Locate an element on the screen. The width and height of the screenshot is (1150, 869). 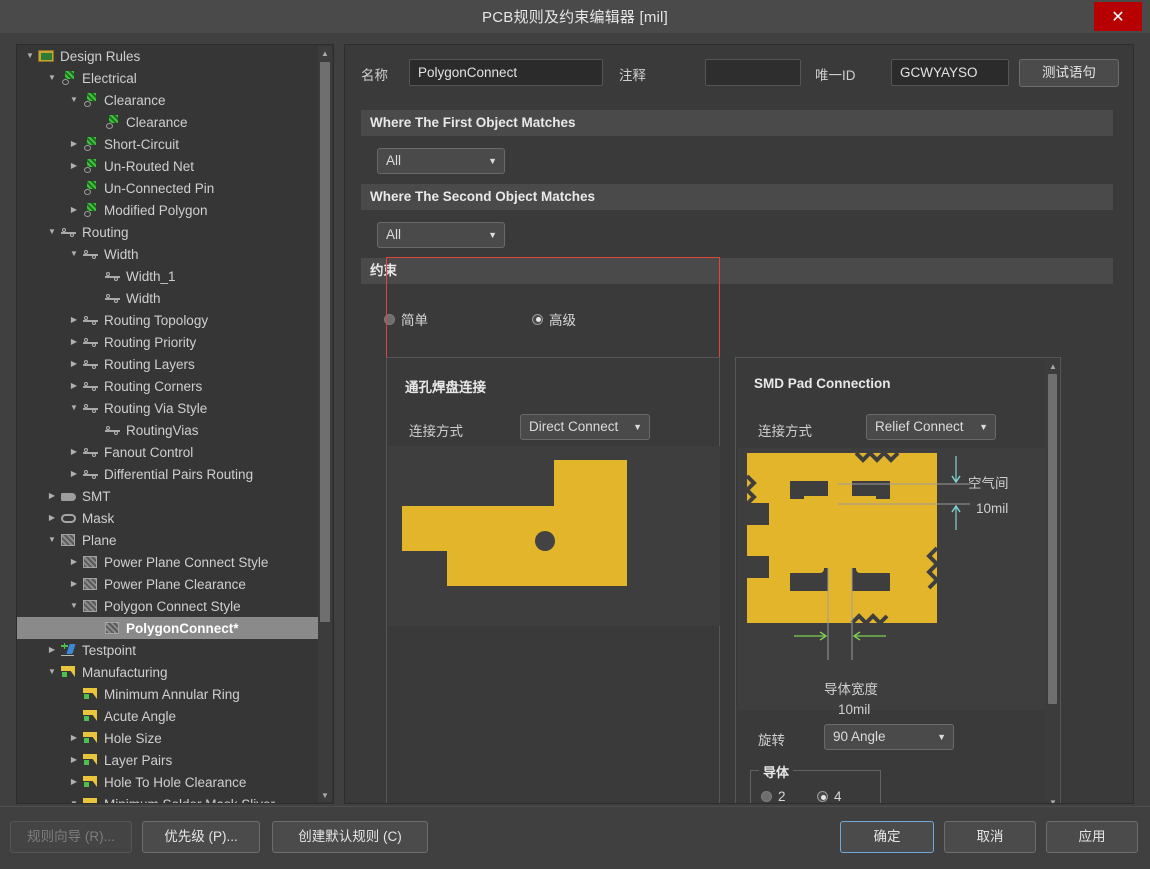
name-input: PolygonConnect is located at coordinates (506, 72).